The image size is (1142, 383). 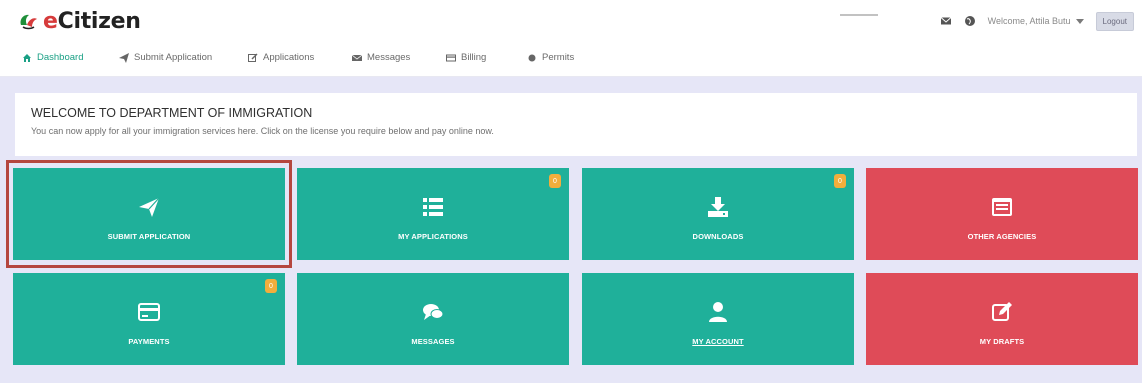 What do you see at coordinates (1002, 207) in the screenshot?
I see `window-icon` at bounding box center [1002, 207].